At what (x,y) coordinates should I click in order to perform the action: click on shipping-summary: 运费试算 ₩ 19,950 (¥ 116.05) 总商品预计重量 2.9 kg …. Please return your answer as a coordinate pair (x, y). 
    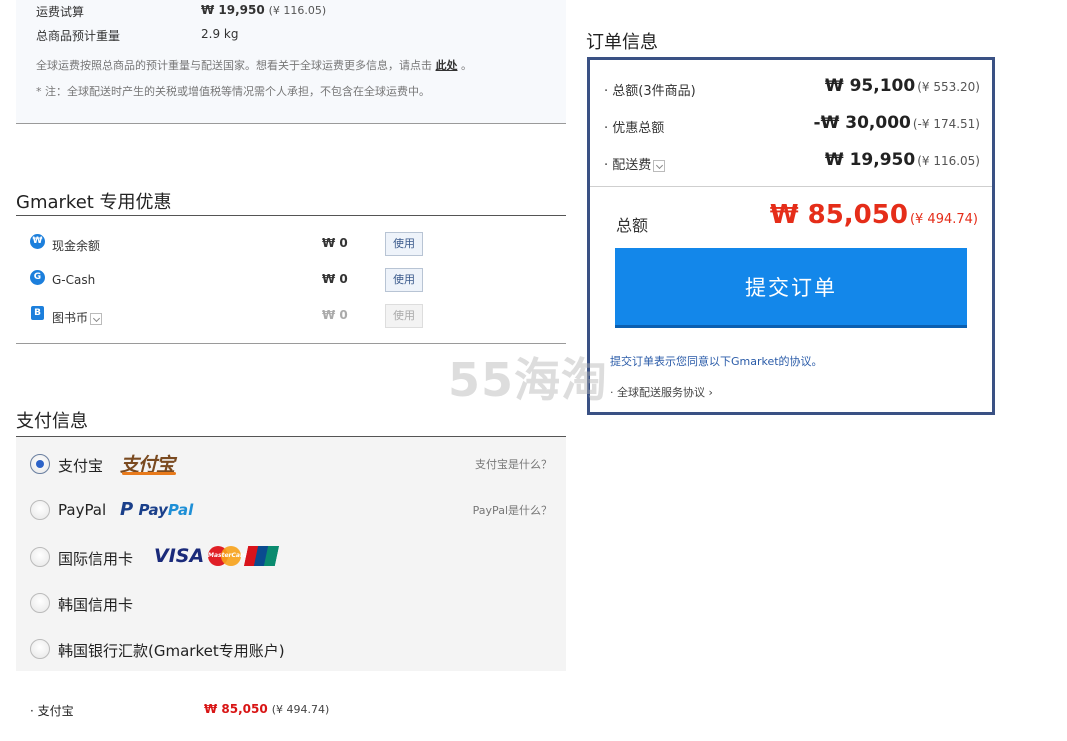
    Looking at the image, I should click on (291, 62).